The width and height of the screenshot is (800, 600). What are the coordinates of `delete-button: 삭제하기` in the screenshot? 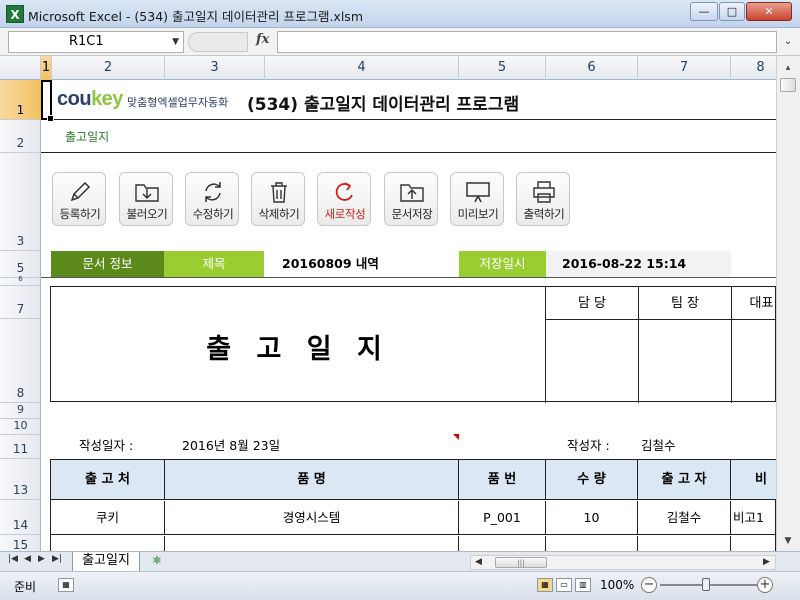 It's located at (278, 199).